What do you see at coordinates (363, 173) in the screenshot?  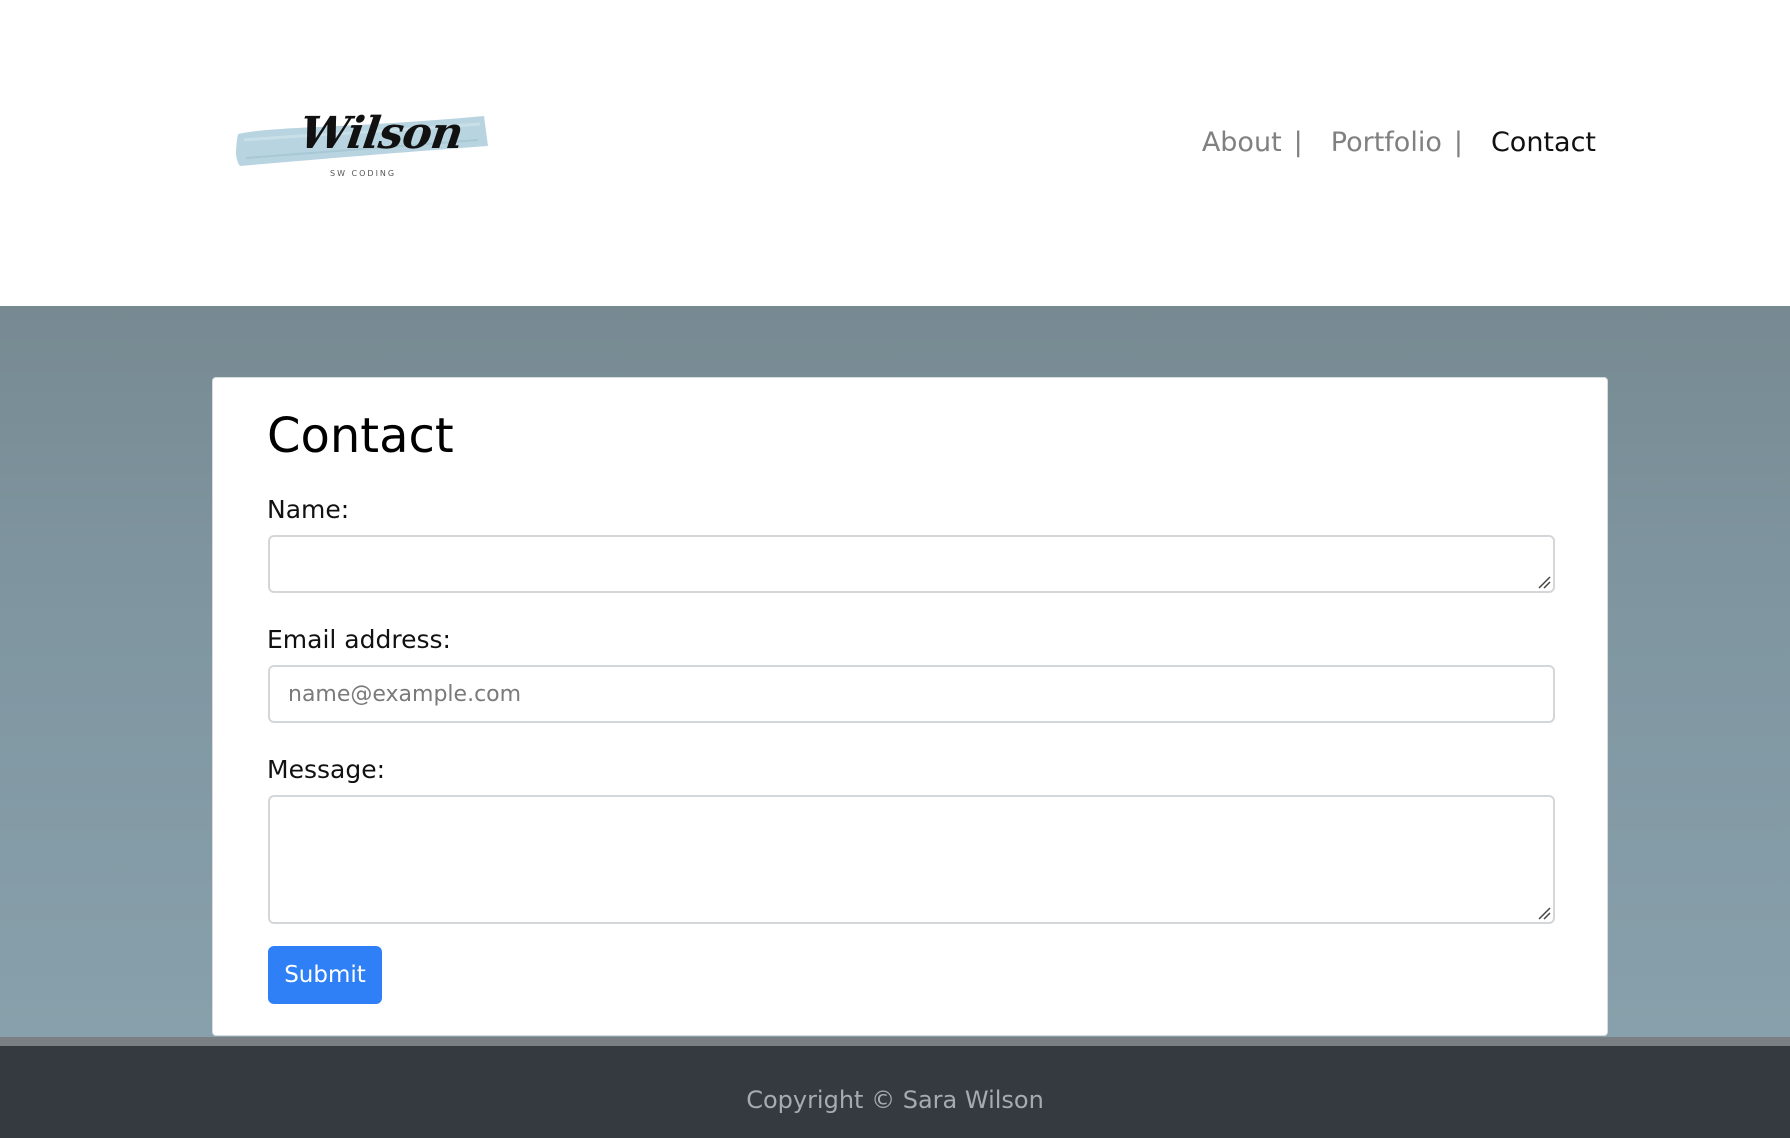 I see `logo-subtitle: SW CODING` at bounding box center [363, 173].